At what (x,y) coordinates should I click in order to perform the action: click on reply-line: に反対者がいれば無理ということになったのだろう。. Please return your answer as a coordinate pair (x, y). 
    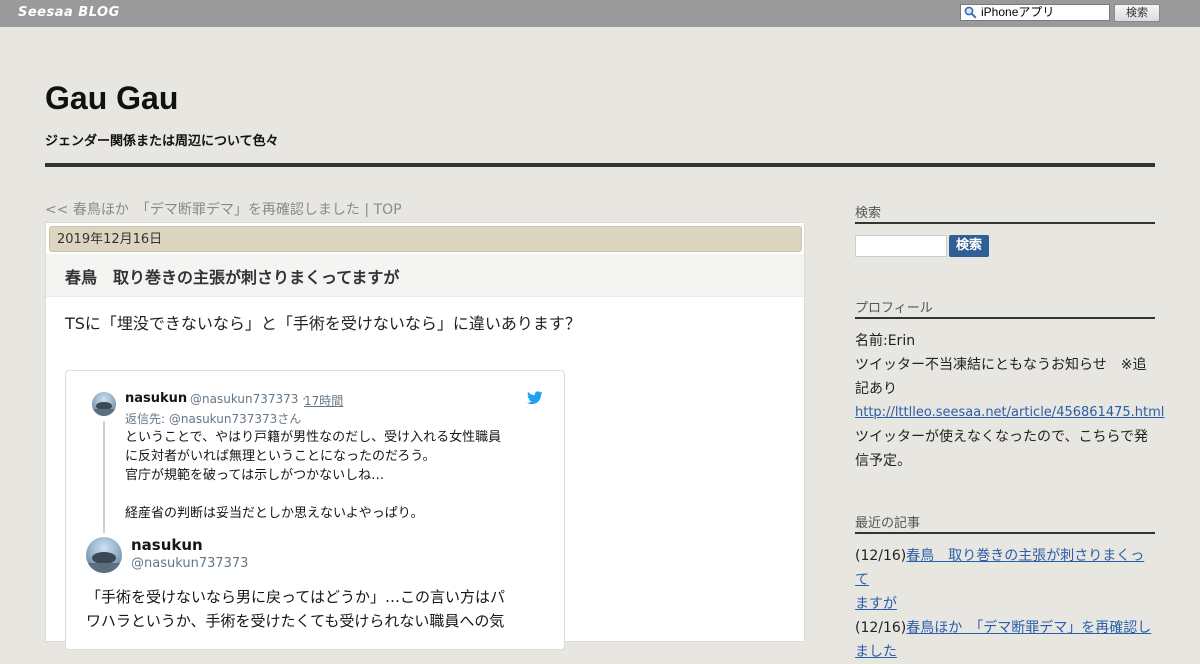
    Looking at the image, I should click on (280, 456).